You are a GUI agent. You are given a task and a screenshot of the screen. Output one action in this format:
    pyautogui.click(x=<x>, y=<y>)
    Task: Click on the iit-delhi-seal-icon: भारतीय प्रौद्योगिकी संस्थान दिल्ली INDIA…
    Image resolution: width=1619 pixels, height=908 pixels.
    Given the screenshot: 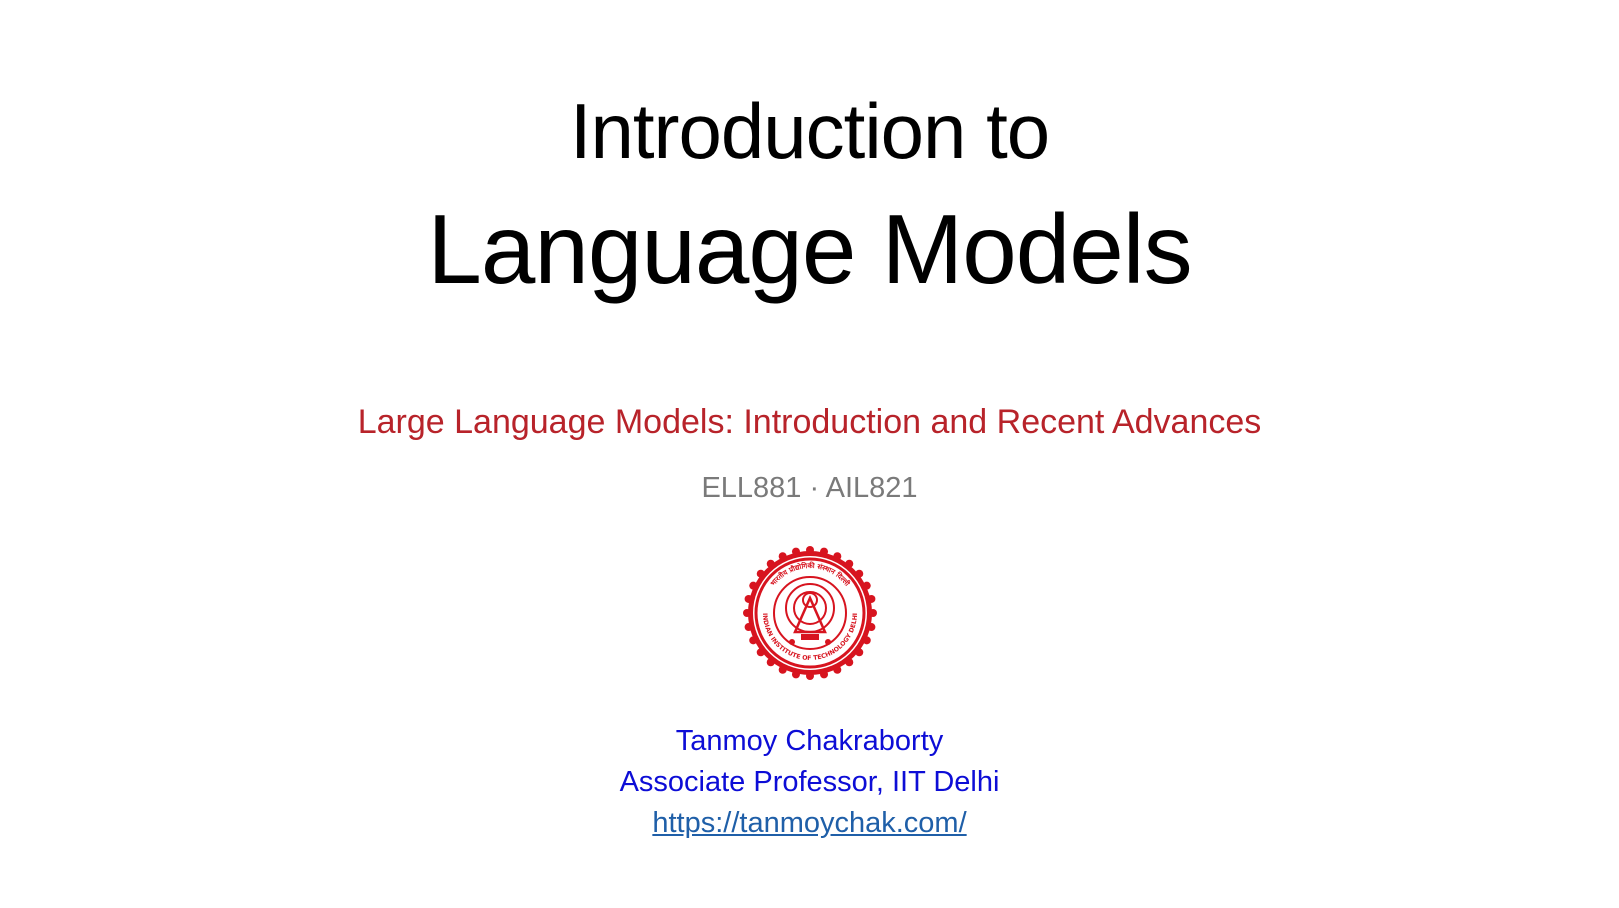 What is the action you would take?
    pyautogui.click(x=810, y=613)
    